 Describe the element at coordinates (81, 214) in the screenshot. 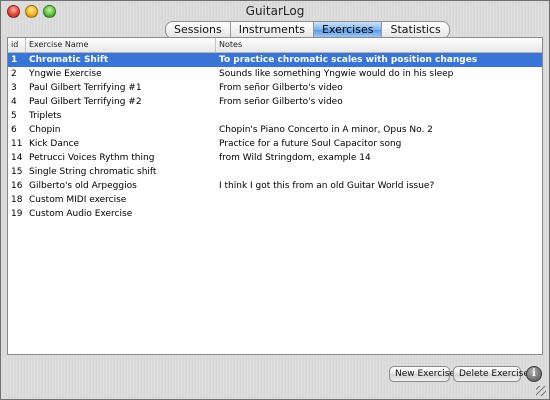

I see `cell-exercise-name: Custom Audio Exercise` at that location.